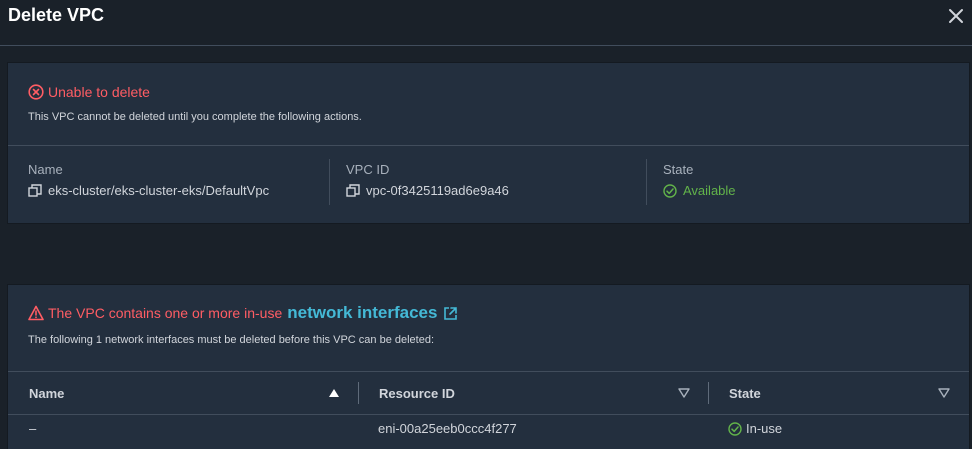 This screenshot has height=449, width=972. What do you see at coordinates (165, 313) in the screenshot?
I see `warning-alert-text: The VPC contains one or more in-use` at bounding box center [165, 313].